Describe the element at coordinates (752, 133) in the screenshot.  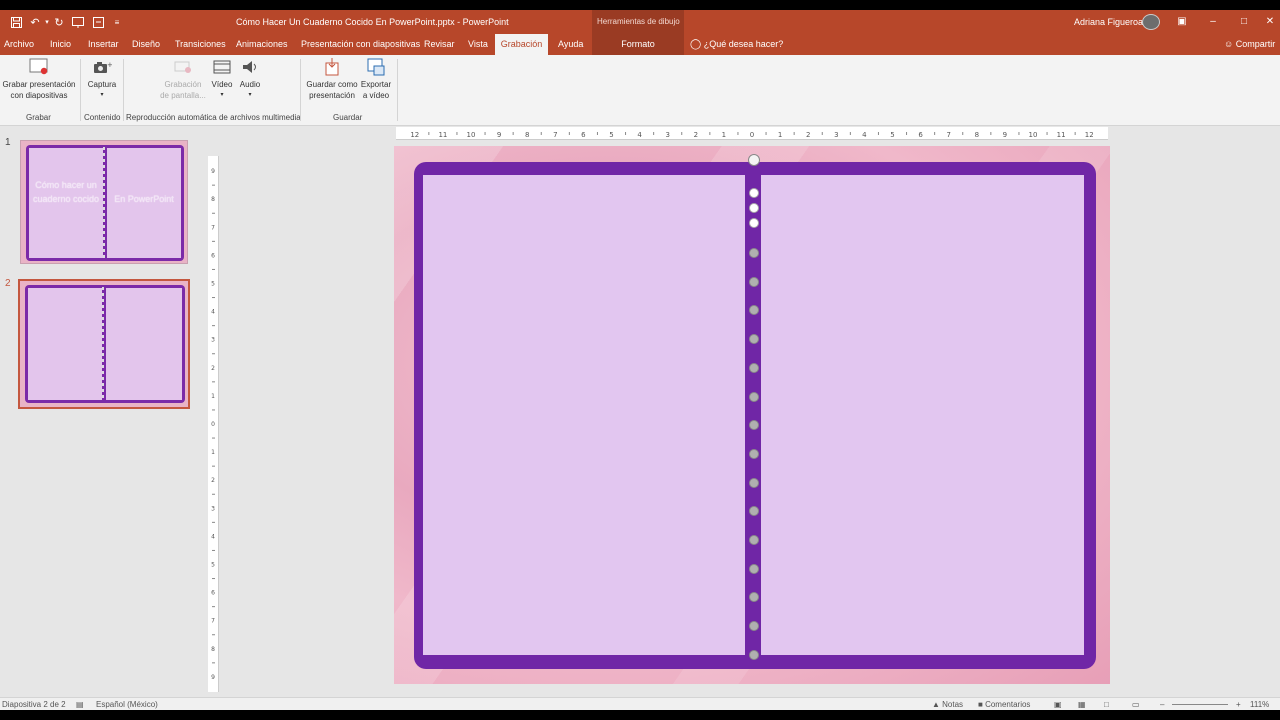
I see `horizontal-ruler: 12 11 10 9 8 7 6 5 4 3 2 1 0 1 2 3 4 5 6 7 8 9 10 11 12` at that location.